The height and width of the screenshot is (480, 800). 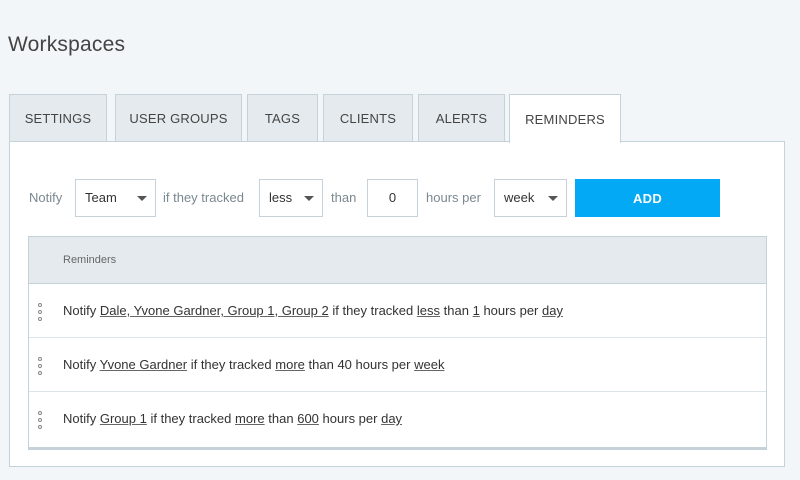 I want to click on who-select-value: Team, so click(x=101, y=197).